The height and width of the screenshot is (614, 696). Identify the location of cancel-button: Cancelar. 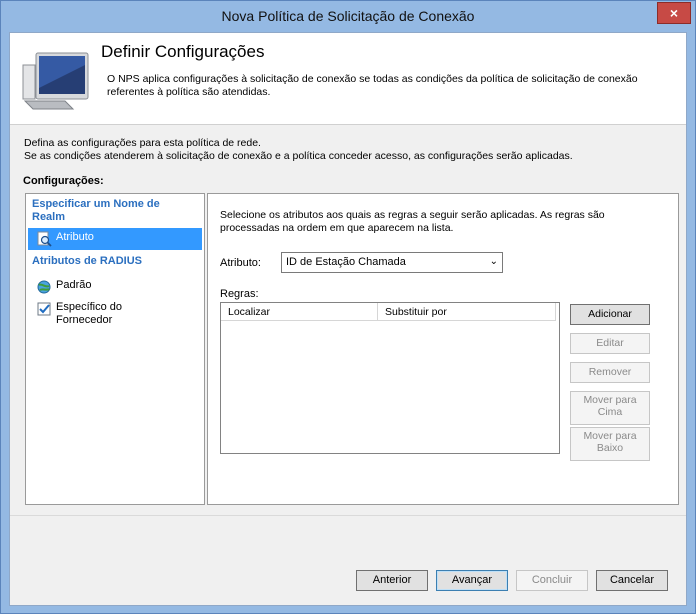
(632, 580).